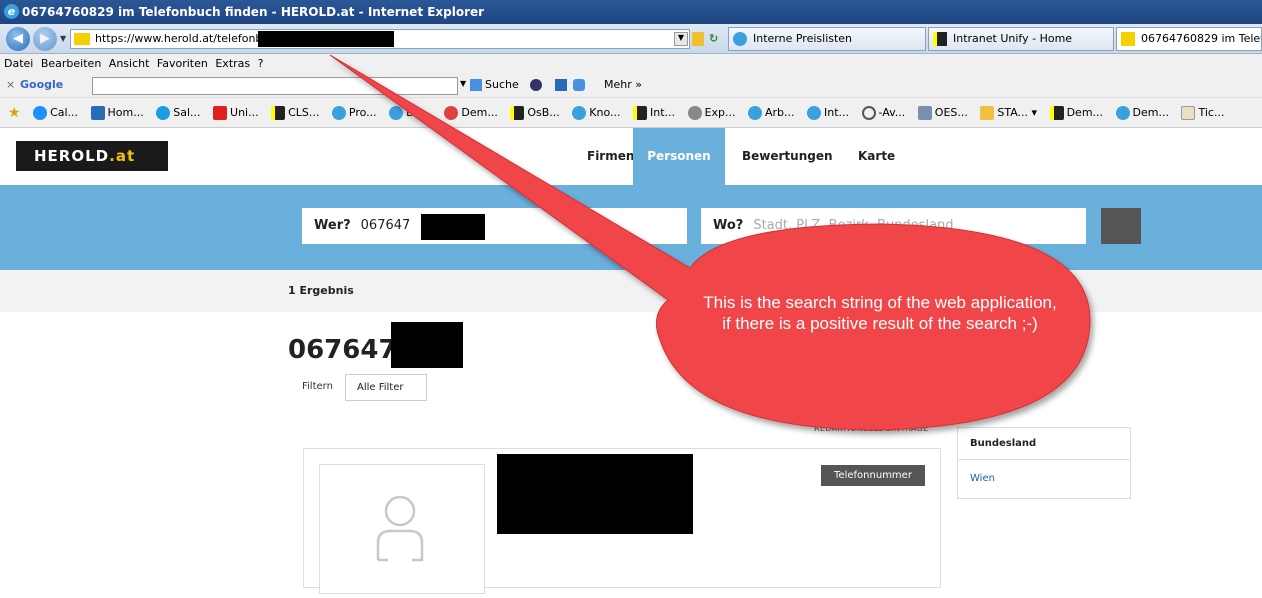  Describe the element at coordinates (716, 39) in the screenshot. I see `refresh-icon: ↻` at that location.